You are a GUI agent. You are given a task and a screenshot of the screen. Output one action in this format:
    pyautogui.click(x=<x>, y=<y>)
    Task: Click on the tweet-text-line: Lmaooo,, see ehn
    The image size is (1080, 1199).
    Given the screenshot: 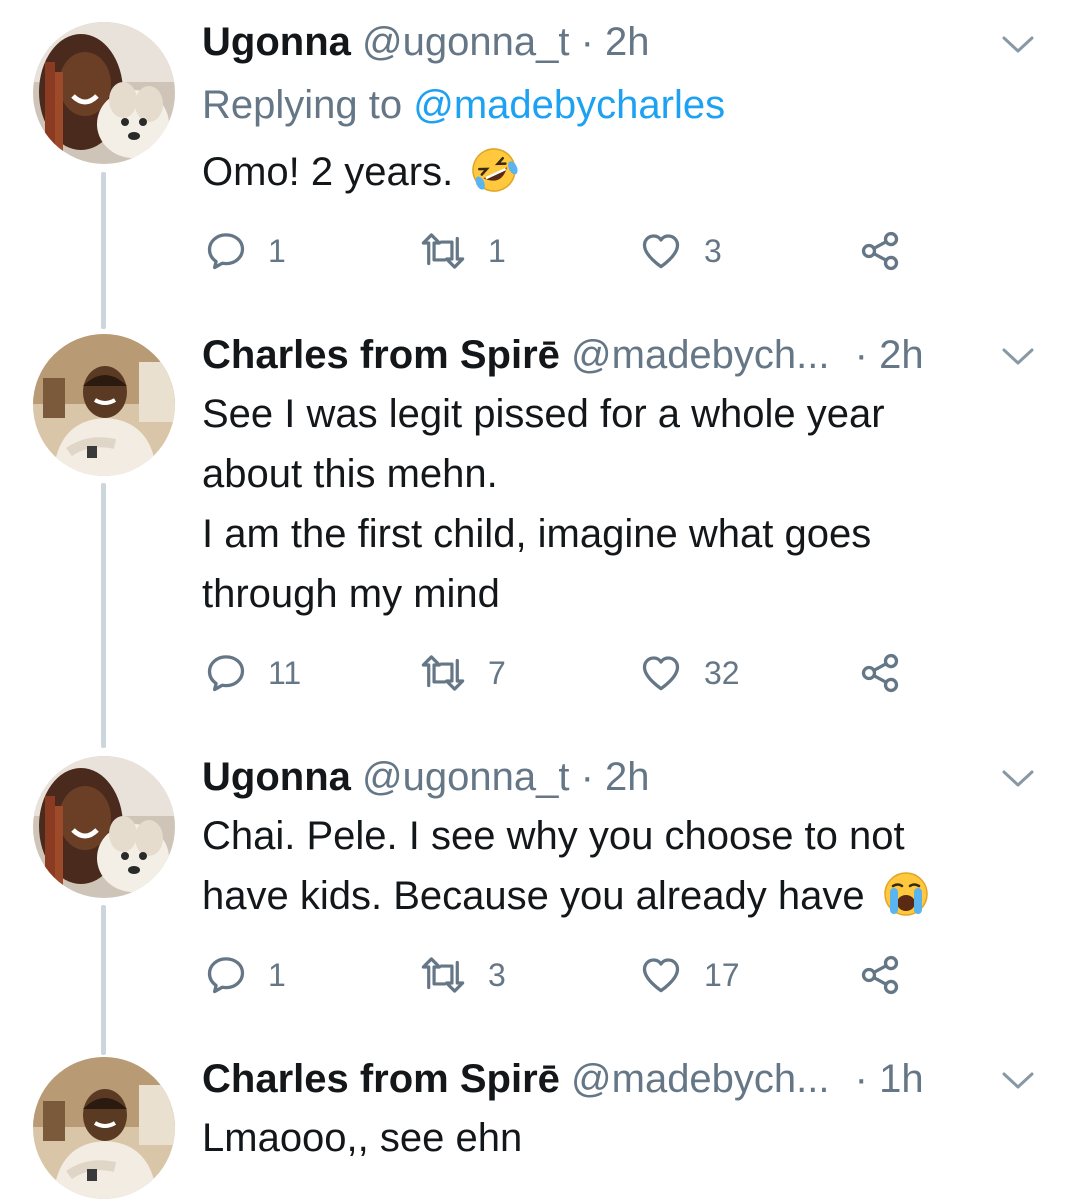 What is the action you would take?
    pyautogui.click(x=362, y=1138)
    